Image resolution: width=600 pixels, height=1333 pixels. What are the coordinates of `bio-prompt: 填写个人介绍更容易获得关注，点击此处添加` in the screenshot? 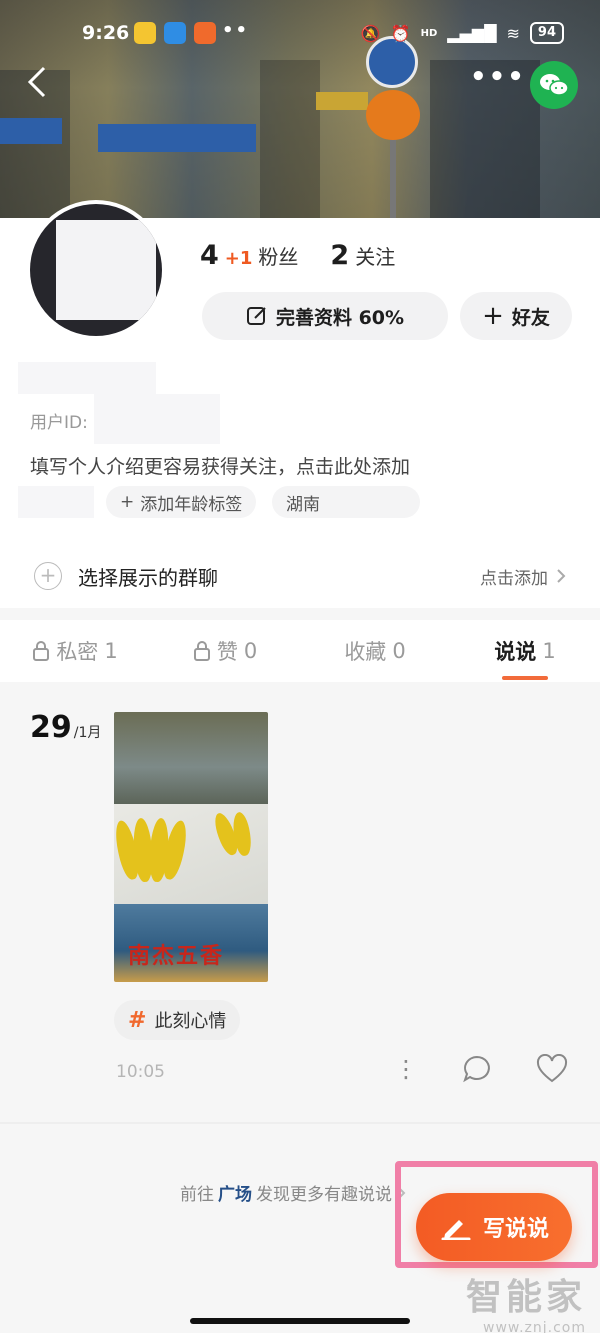 It's located at (220, 465).